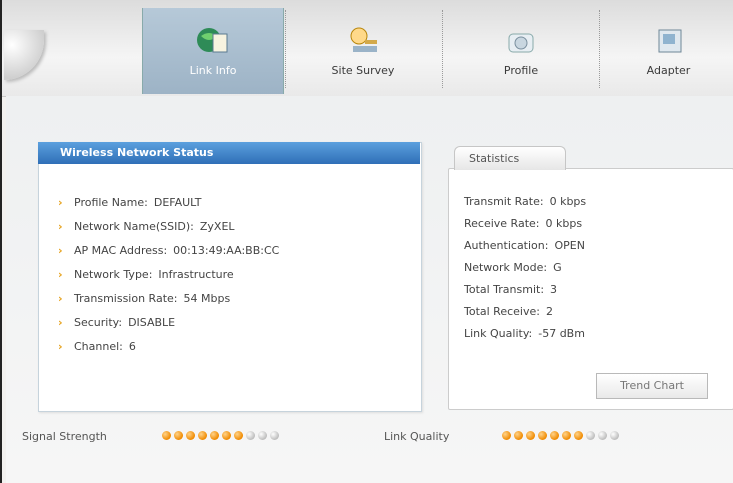 The image size is (733, 483). Describe the element at coordinates (502, 311) in the screenshot. I see `row-label: Total Receive:` at that location.